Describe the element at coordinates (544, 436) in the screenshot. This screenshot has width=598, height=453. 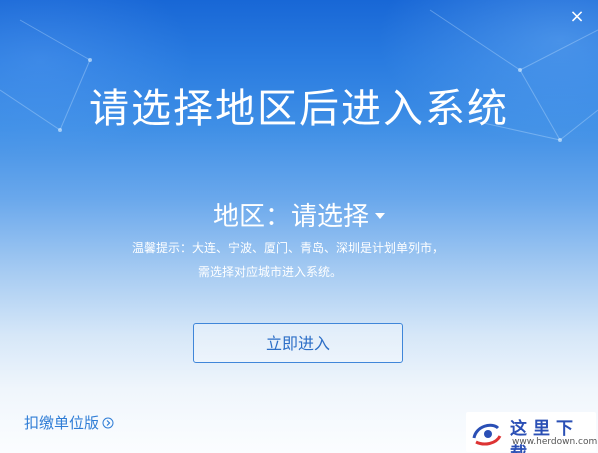
I see `watermark-text: 这里下载` at that location.